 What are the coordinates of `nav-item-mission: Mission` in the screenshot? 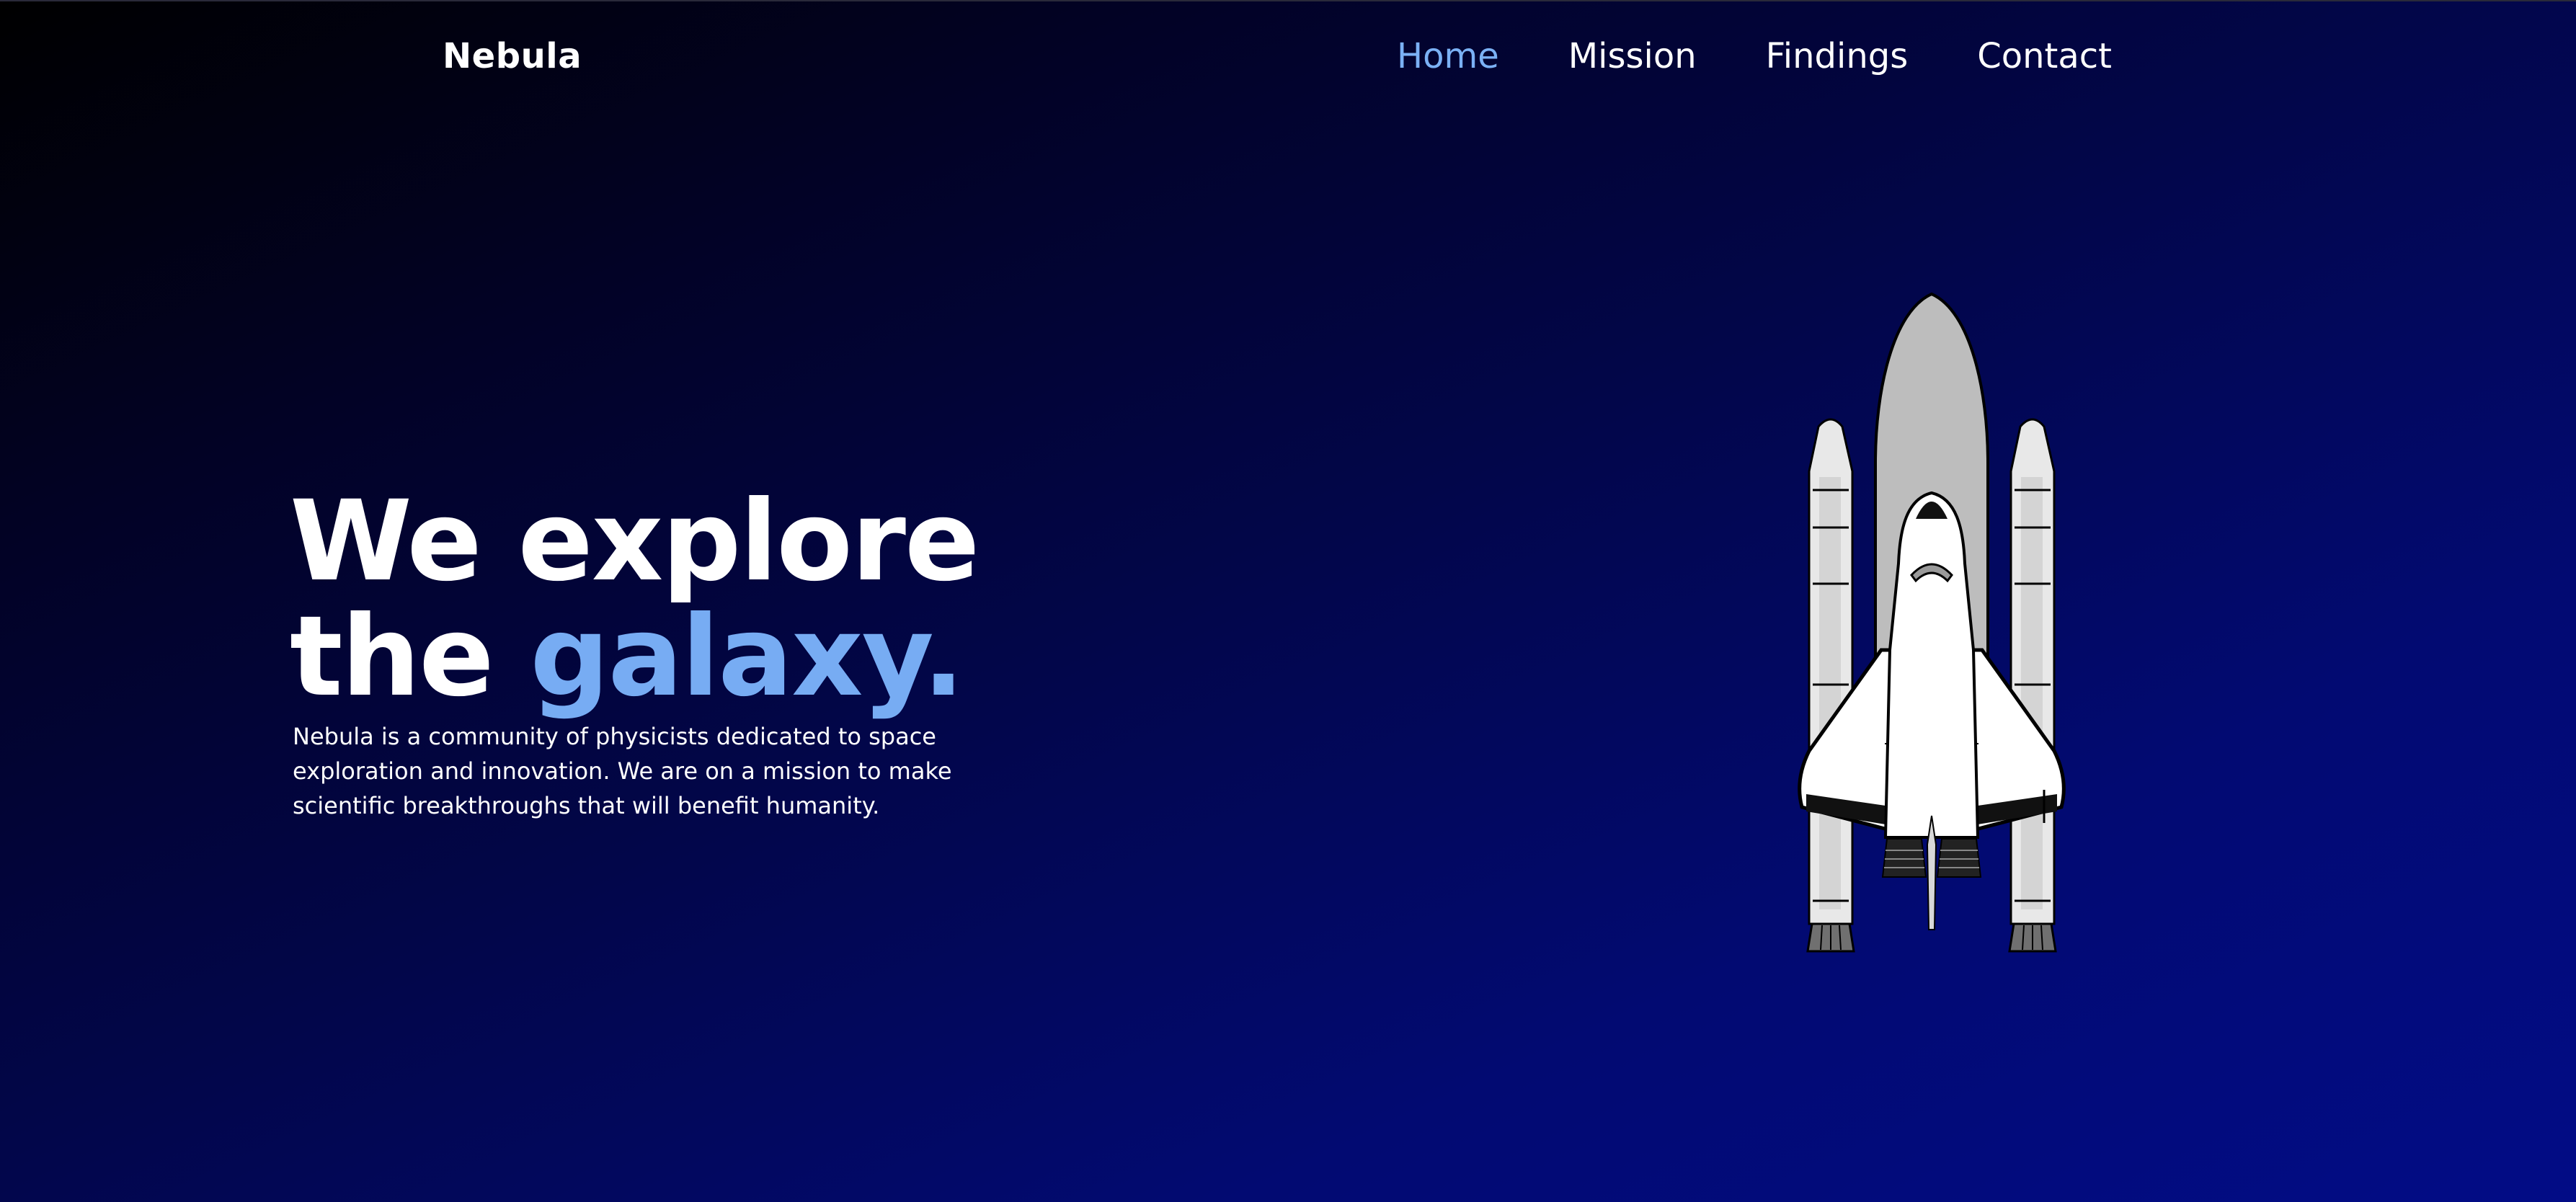 It's located at (1633, 56).